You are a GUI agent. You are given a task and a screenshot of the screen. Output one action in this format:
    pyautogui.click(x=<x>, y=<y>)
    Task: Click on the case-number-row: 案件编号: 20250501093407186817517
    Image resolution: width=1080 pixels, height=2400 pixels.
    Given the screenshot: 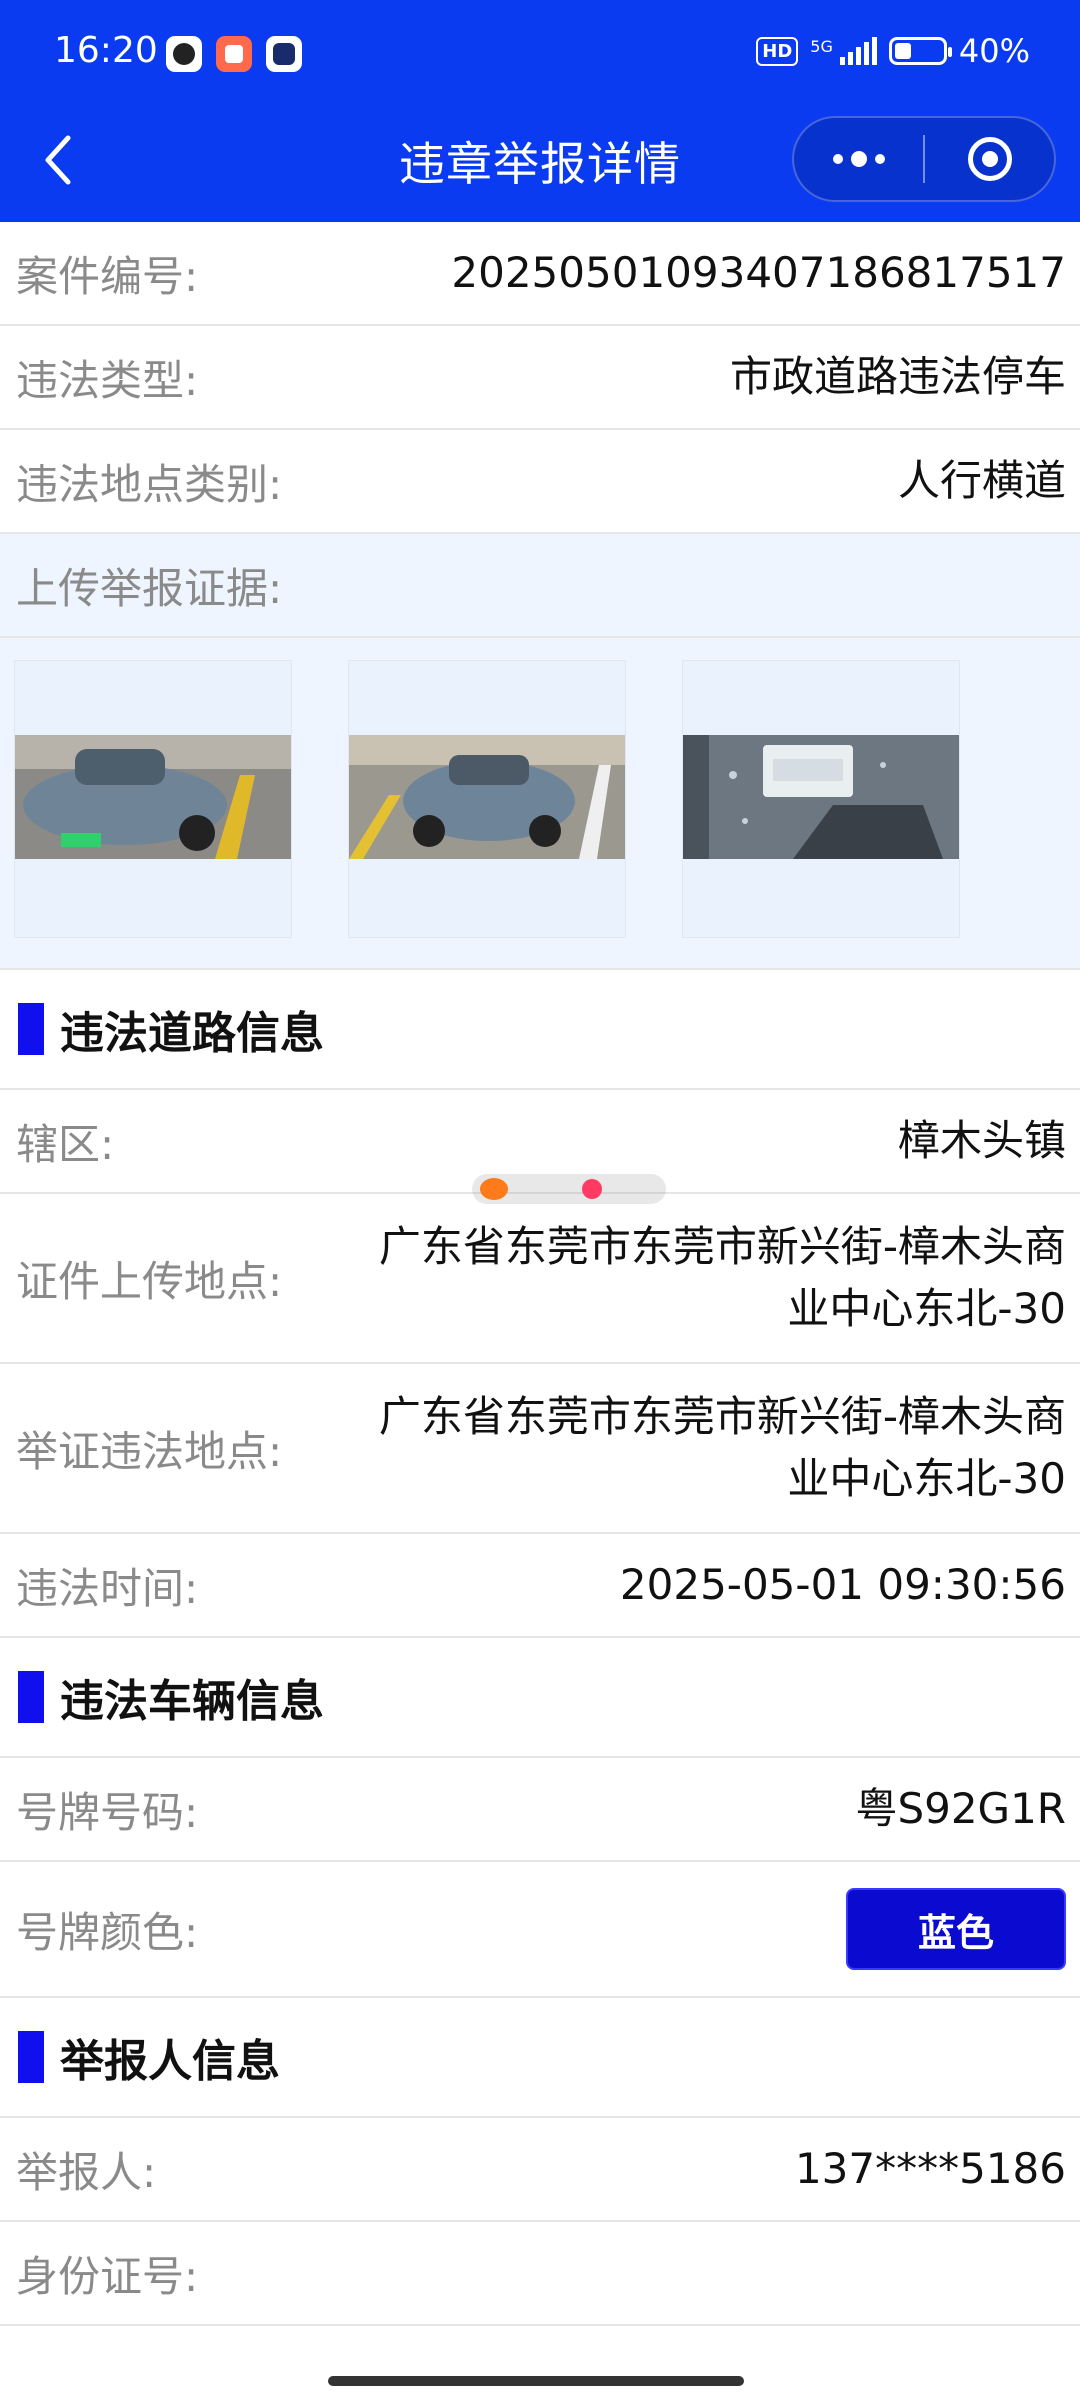 What is the action you would take?
    pyautogui.click(x=540, y=274)
    